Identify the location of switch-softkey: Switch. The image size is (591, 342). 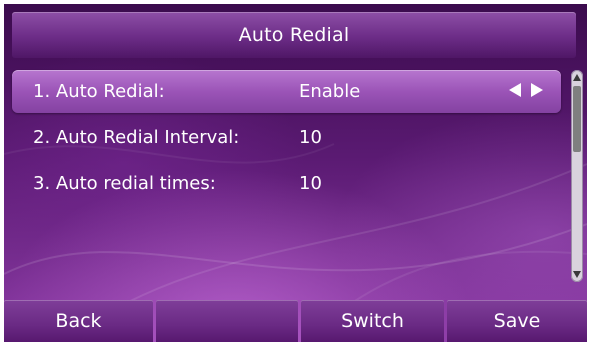
(372, 321).